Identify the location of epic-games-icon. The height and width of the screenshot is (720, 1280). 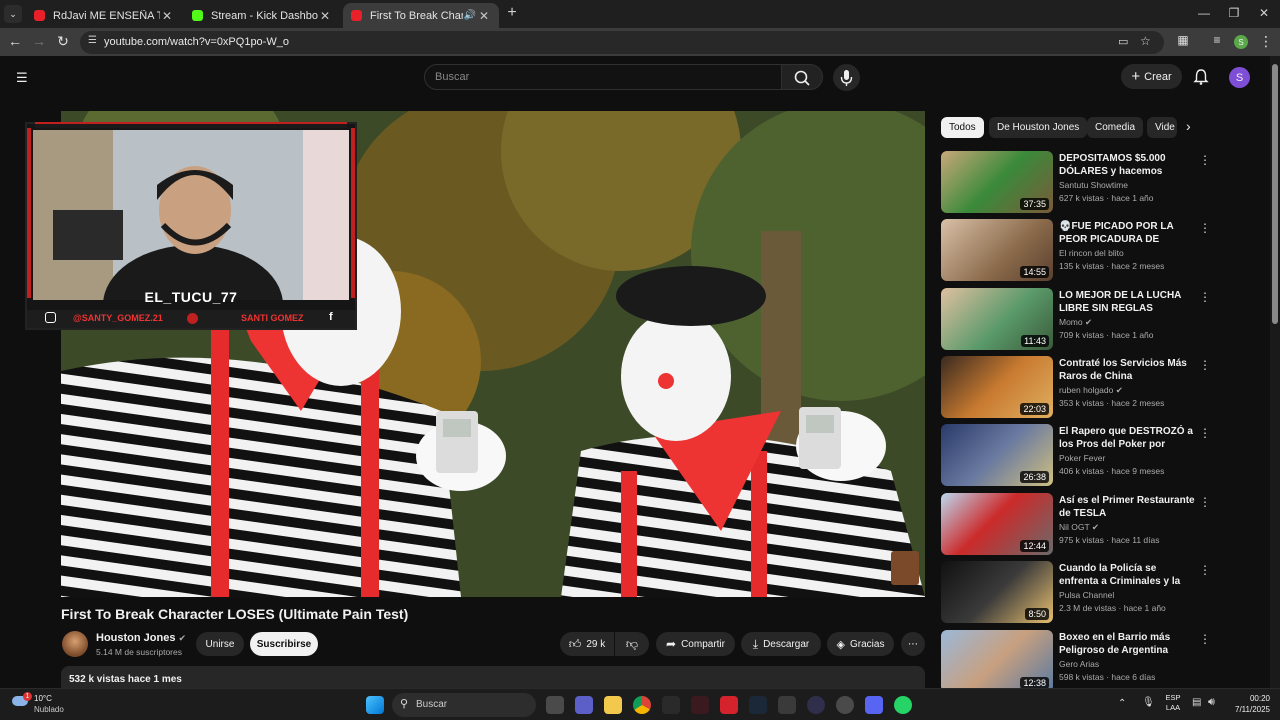
(671, 705).